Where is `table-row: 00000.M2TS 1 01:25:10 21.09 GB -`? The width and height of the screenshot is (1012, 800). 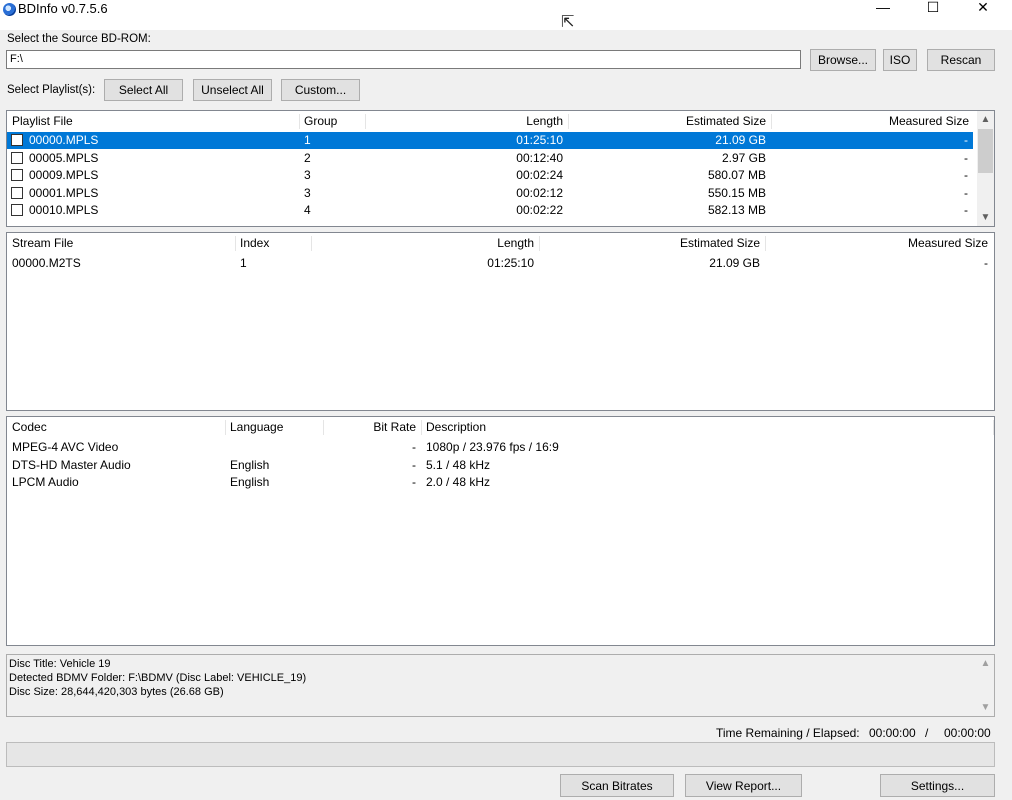
table-row: 00000.M2TS 1 01:25:10 21.09 GB - is located at coordinates (500, 263).